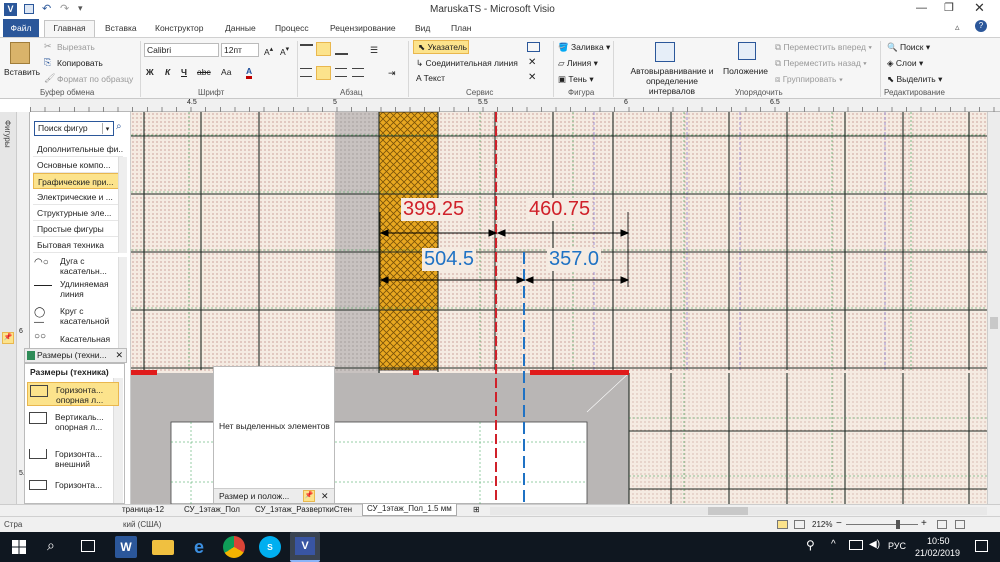 The height and width of the screenshot is (562, 1000). I want to click on zoom-slider, so click(882, 524).